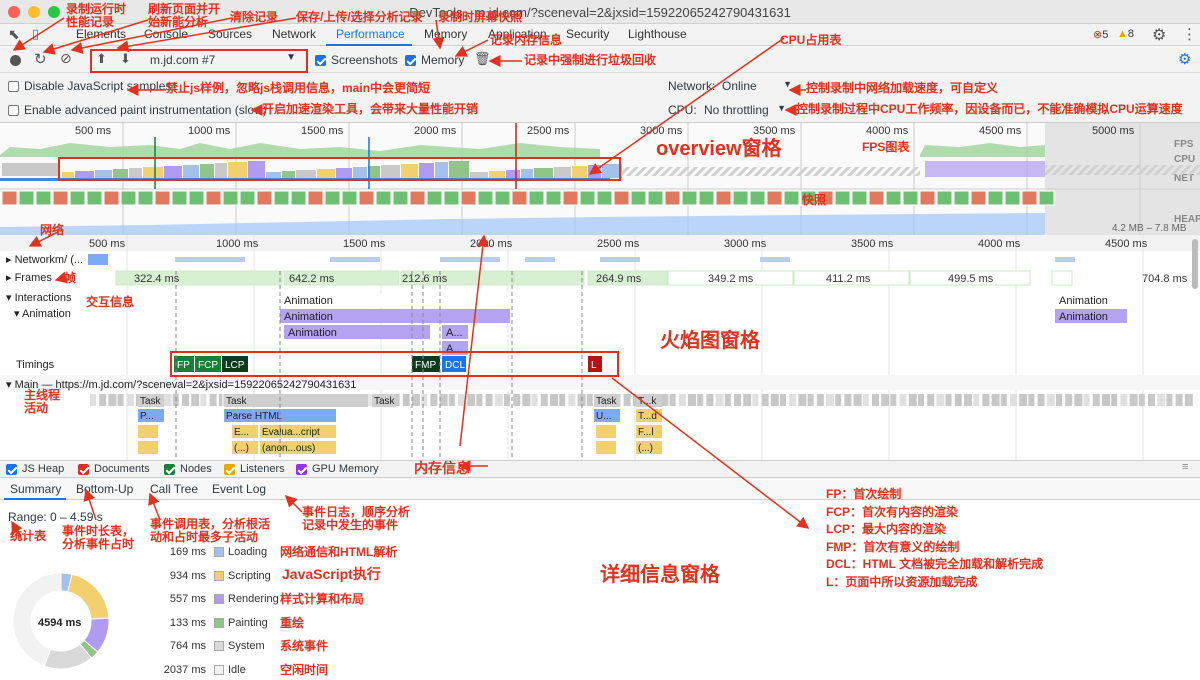 This screenshot has width=1200, height=680. I want to click on interactions-track: ▾ Interactions, so click(38, 297).